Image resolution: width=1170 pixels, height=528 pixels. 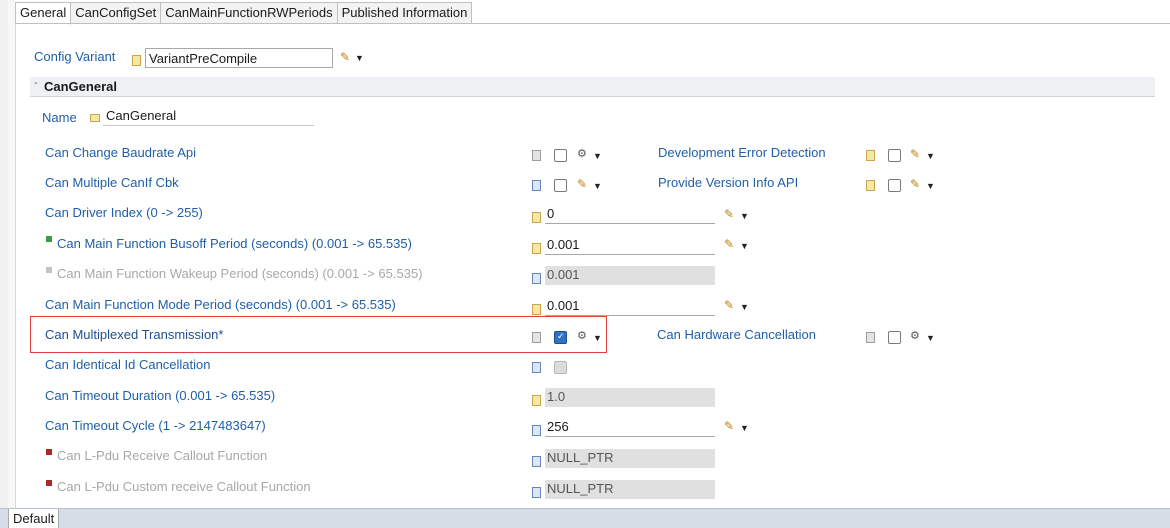 What do you see at coordinates (121, 152) in the screenshot?
I see `row-label: Can Change Baudrate Api` at bounding box center [121, 152].